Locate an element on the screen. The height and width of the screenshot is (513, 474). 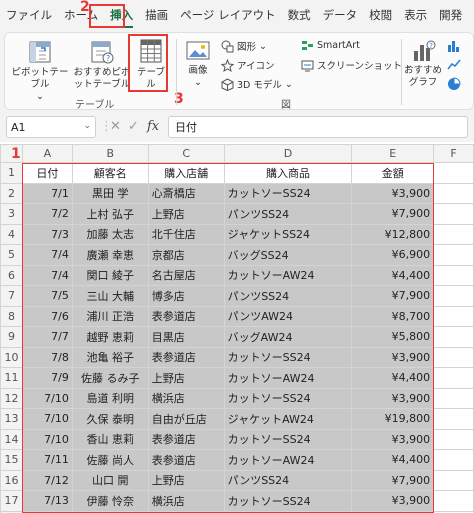
cell: ¥8,700 is located at coordinates (393, 316).